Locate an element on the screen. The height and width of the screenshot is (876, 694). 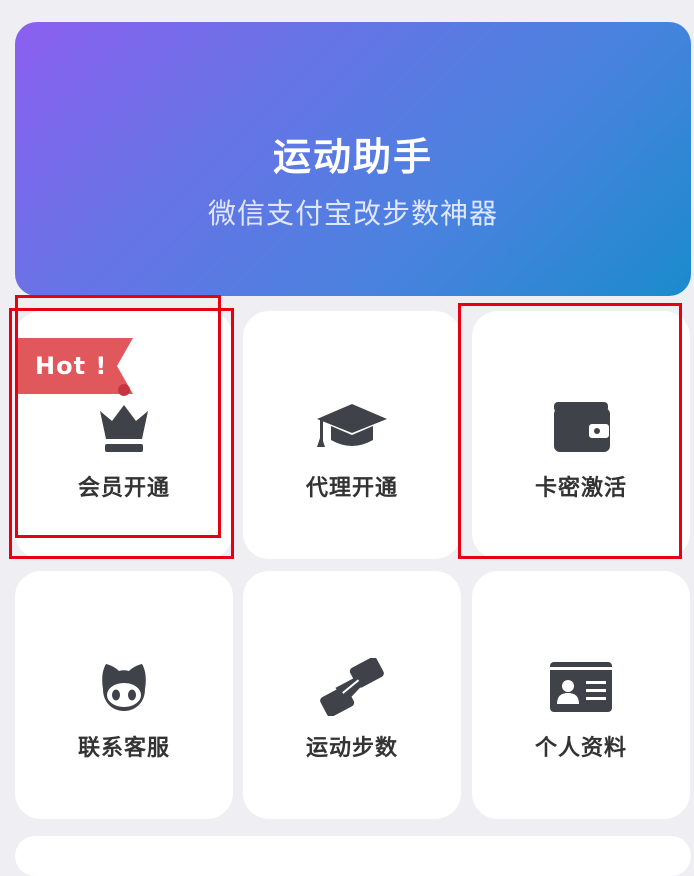
menu-label-profile: 个人资料 is located at coordinates (580, 748).